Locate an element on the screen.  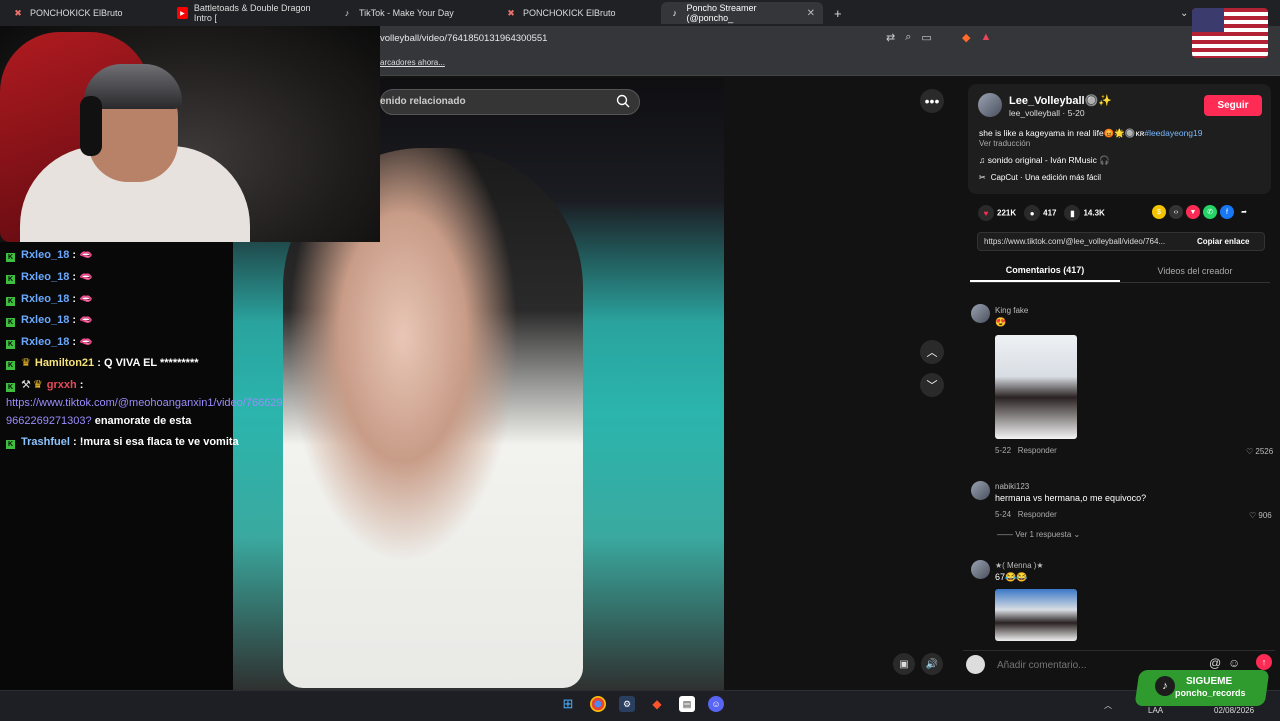
mention-icon: @ is located at coordinates (1215, 663).